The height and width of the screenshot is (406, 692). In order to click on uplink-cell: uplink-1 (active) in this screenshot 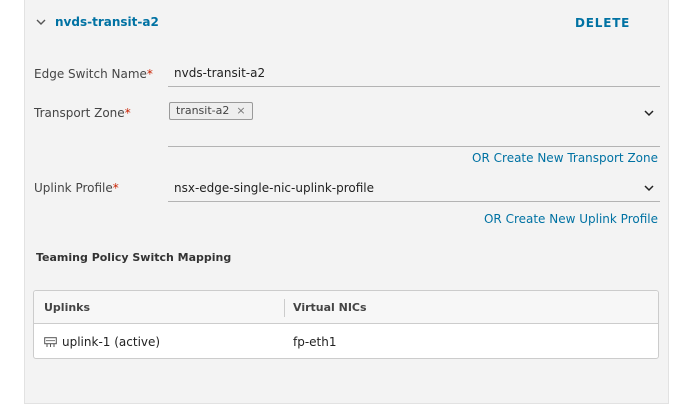, I will do `click(111, 342)`.